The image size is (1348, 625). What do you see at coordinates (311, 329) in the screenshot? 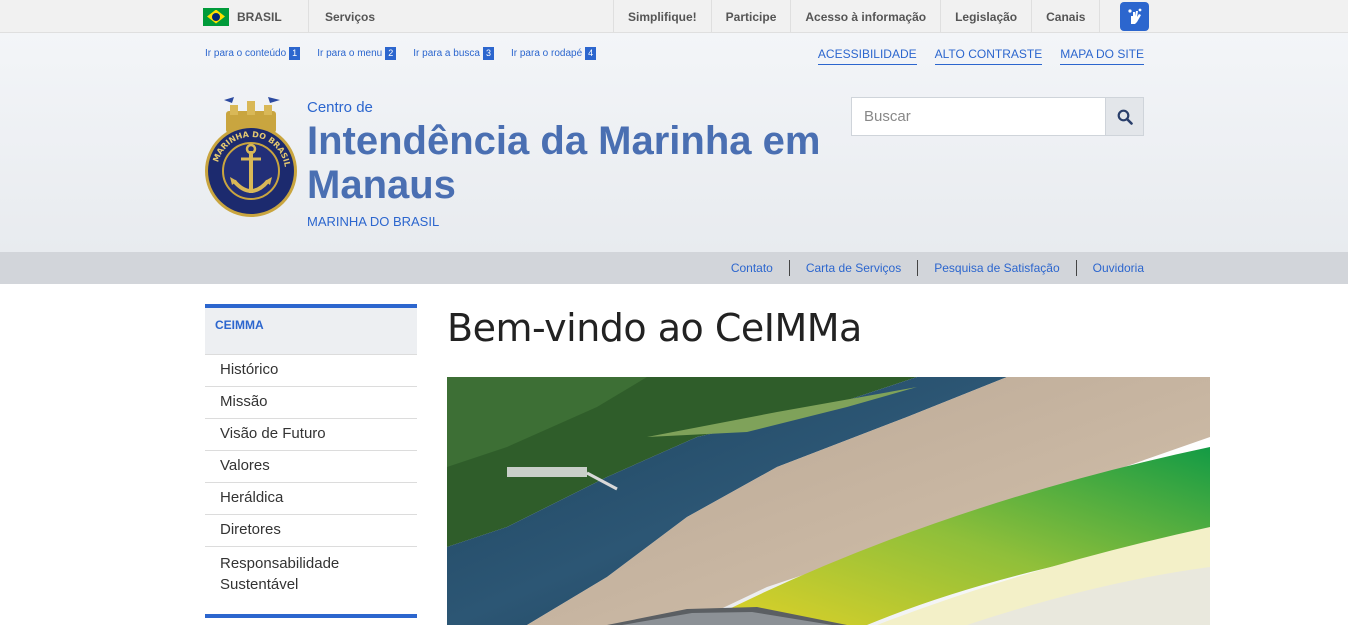
I see `sidebar-heading: CEIMMA` at bounding box center [311, 329].